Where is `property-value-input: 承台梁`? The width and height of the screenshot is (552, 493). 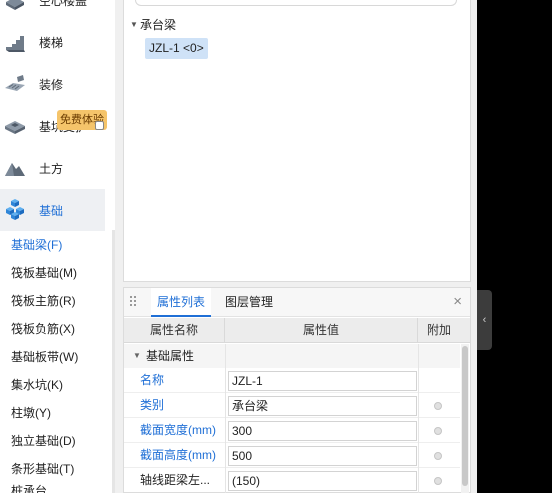
property-value-input: 承台梁 is located at coordinates (322, 406).